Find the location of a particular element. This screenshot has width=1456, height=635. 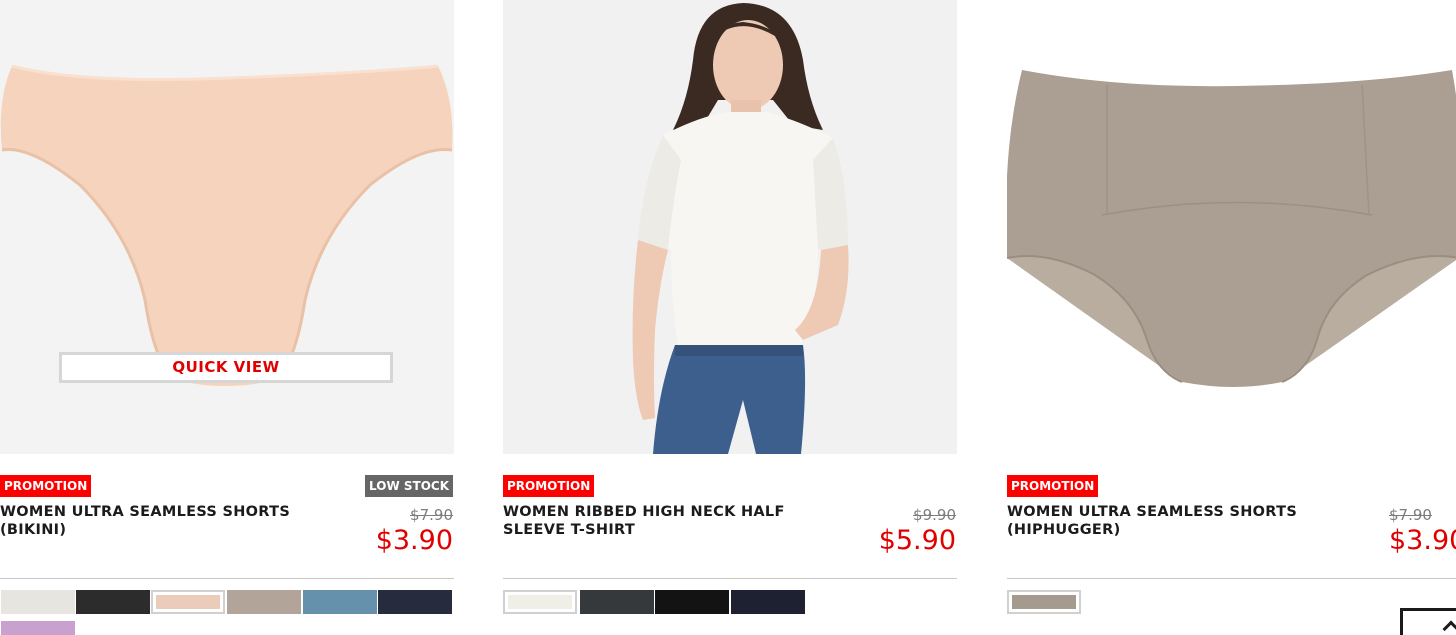

product-title: WOMEN ULTRA SEAMLESS SHORTS (HIPHUGGER) is located at coordinates (1162, 521).